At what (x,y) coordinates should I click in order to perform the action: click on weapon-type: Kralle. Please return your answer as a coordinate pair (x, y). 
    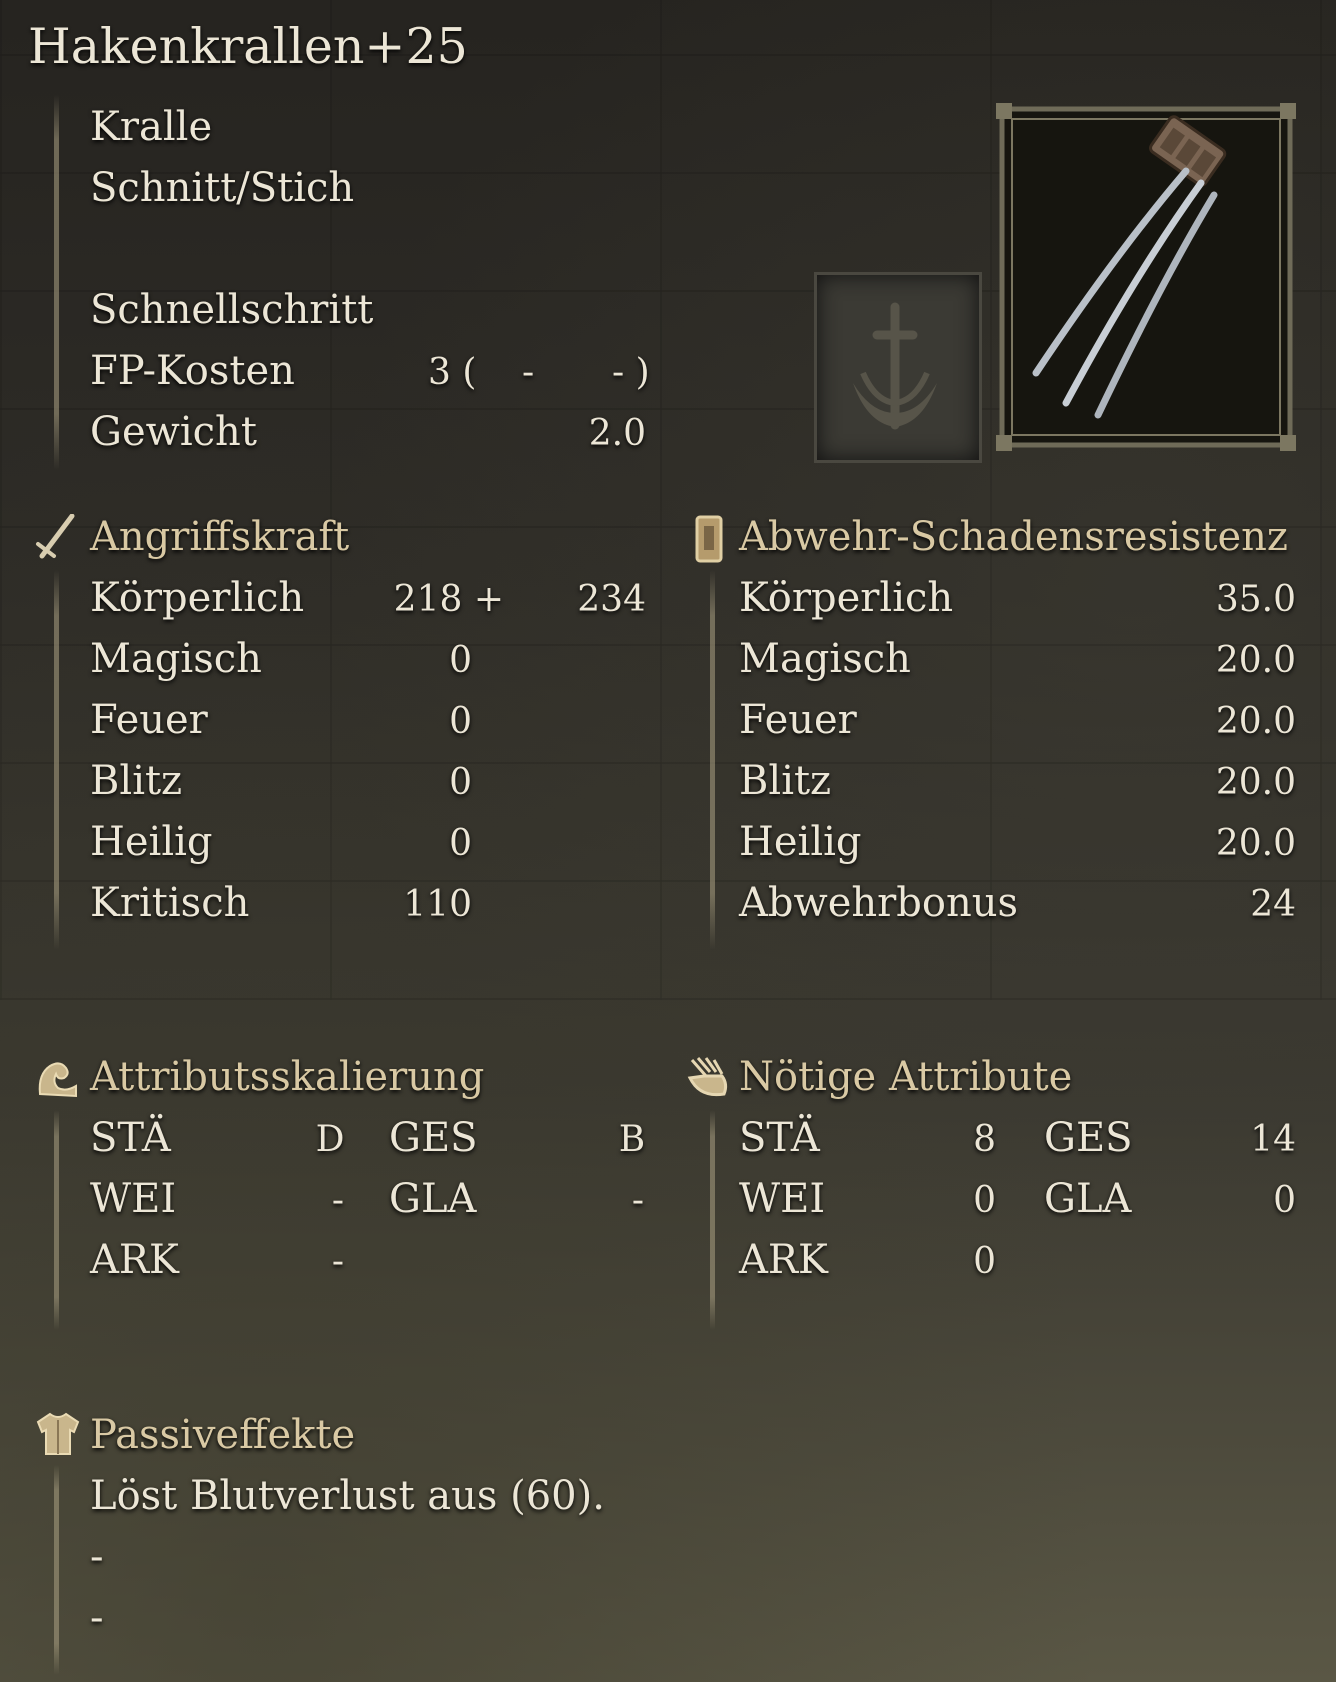
    Looking at the image, I should click on (151, 127).